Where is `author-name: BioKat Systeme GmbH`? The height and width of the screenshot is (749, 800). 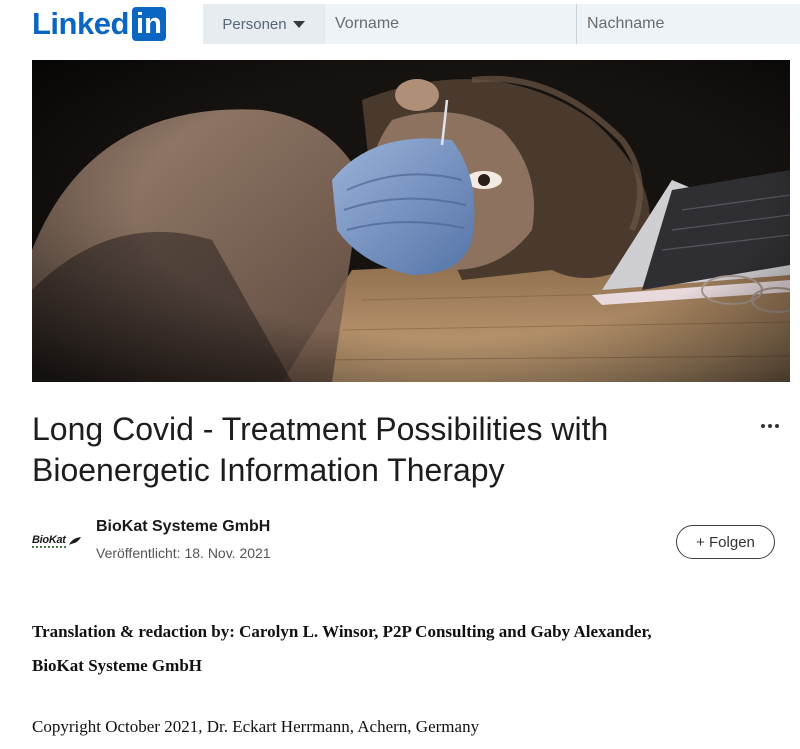 author-name: BioKat Systeme GmbH is located at coordinates (183, 527).